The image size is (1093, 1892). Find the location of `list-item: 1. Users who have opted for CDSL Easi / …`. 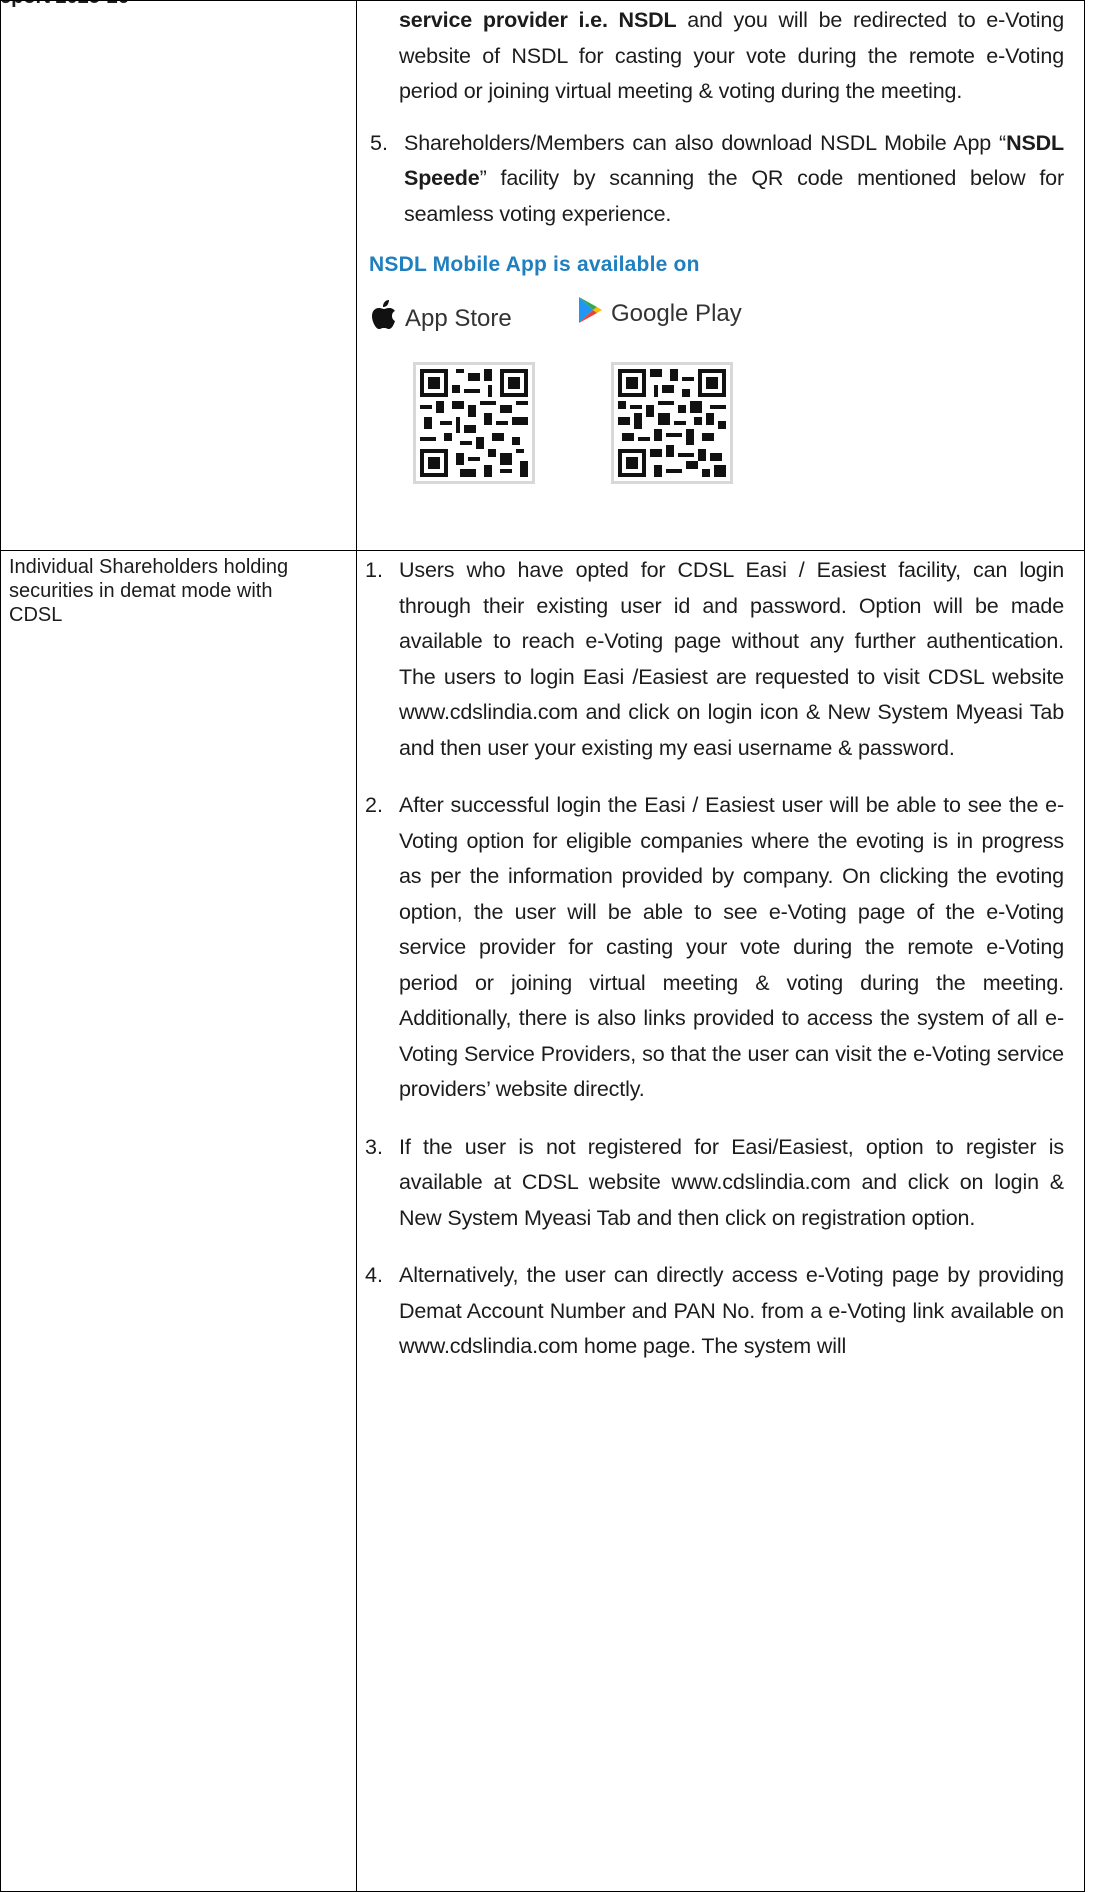

list-item: 1. Users who have opted for CDSL Easi / … is located at coordinates (720, 659).